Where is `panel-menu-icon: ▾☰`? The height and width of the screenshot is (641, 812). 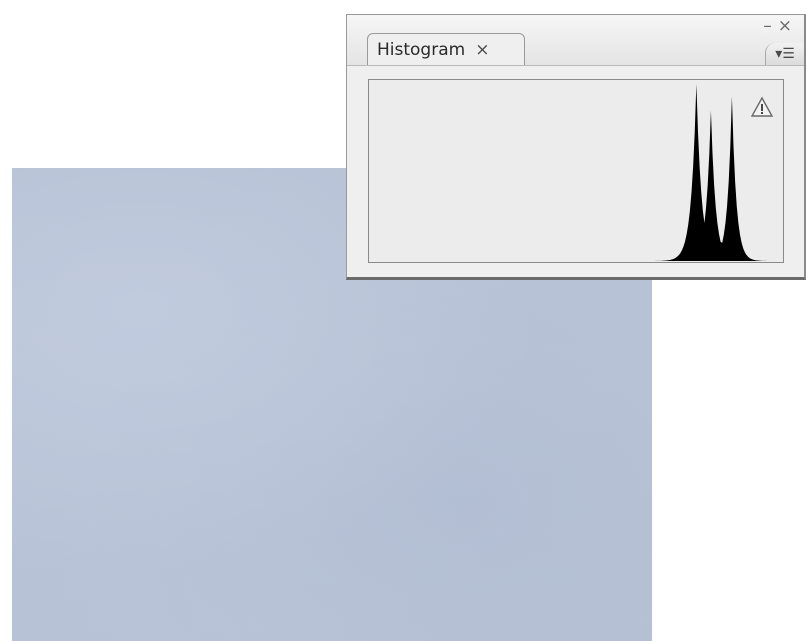 panel-menu-icon: ▾☰ is located at coordinates (784, 54).